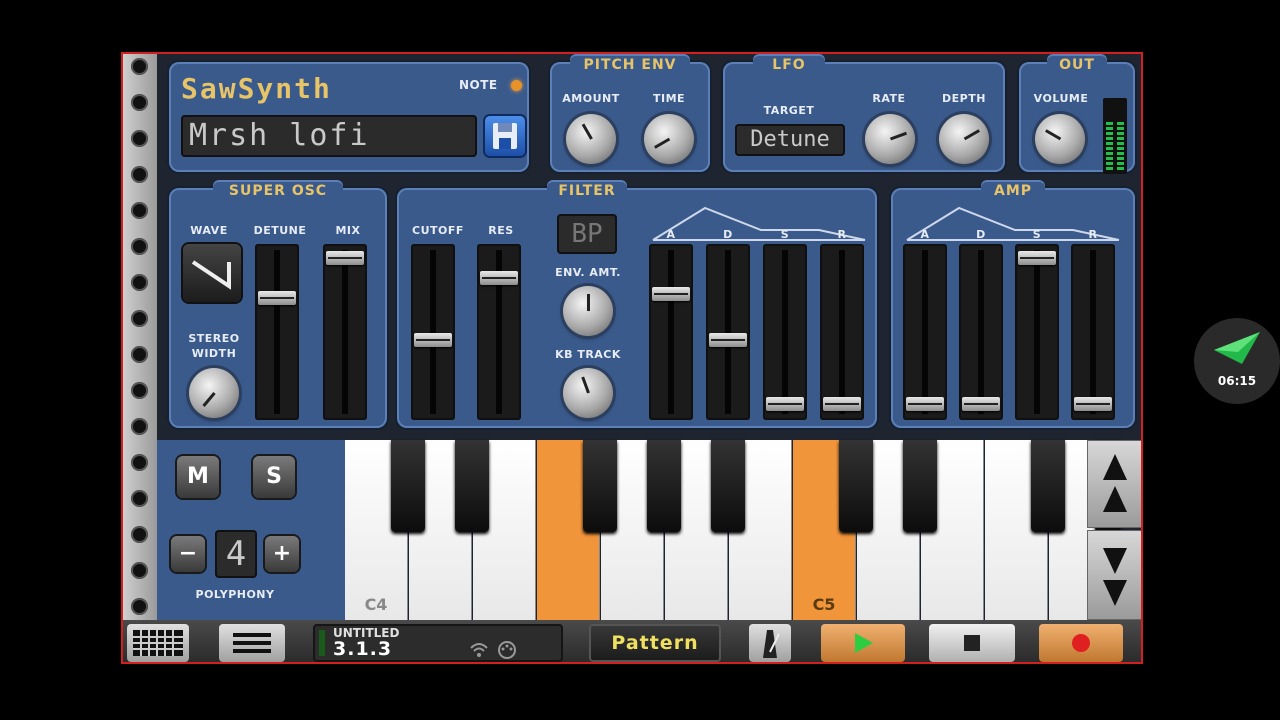 This screenshot has height=720, width=1280. I want to click on transport-bar: UNTITLED 3.1.3 Pattern, so click(632, 641).